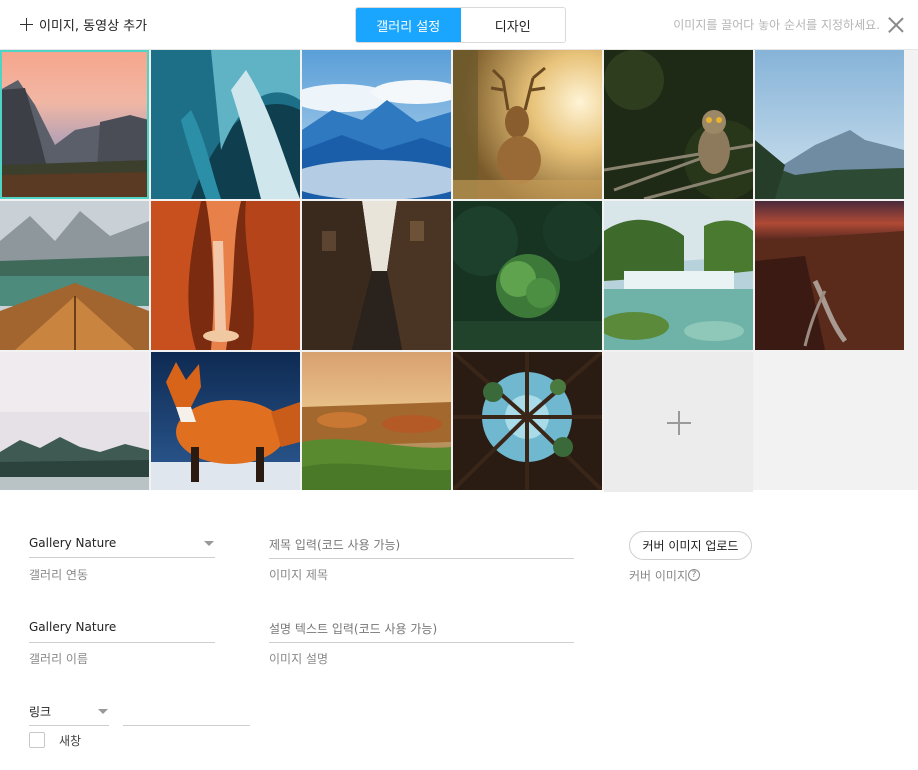 This screenshot has width=918, height=770. What do you see at coordinates (93, 26) in the screenshot?
I see `add-media-label: 이미지, 동영상 추가` at bounding box center [93, 26].